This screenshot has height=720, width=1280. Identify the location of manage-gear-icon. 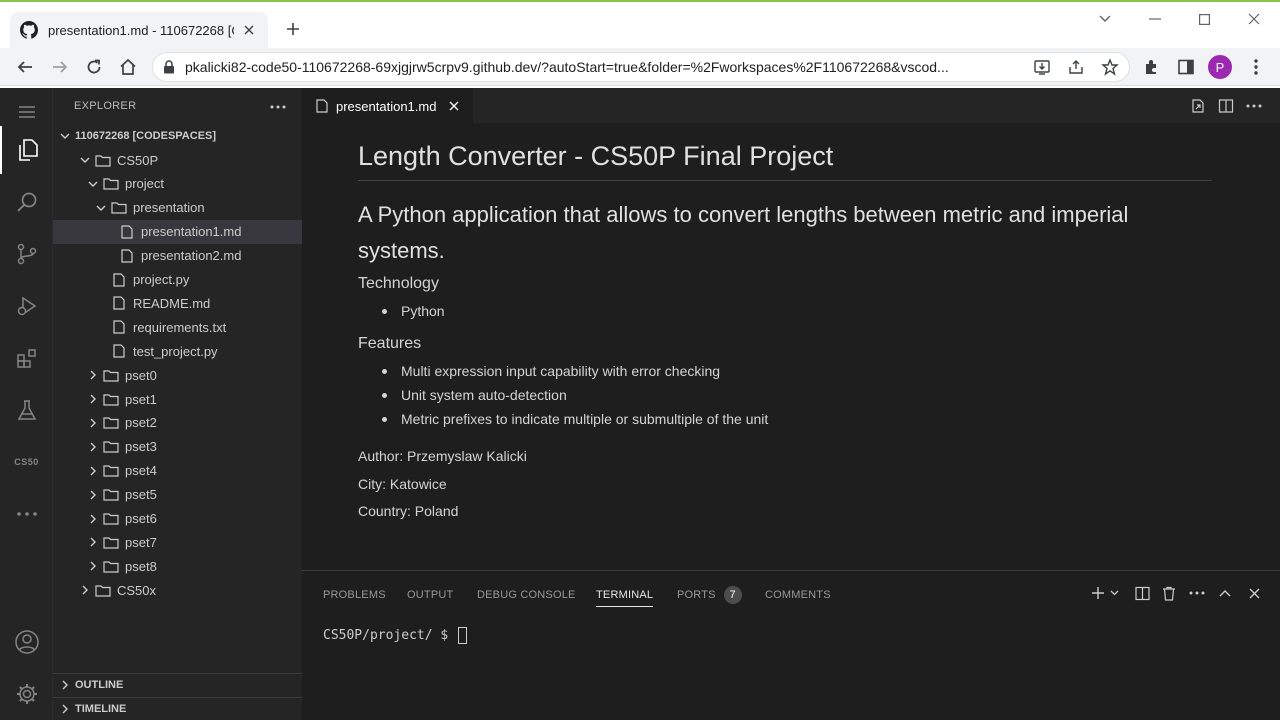
(26, 694).